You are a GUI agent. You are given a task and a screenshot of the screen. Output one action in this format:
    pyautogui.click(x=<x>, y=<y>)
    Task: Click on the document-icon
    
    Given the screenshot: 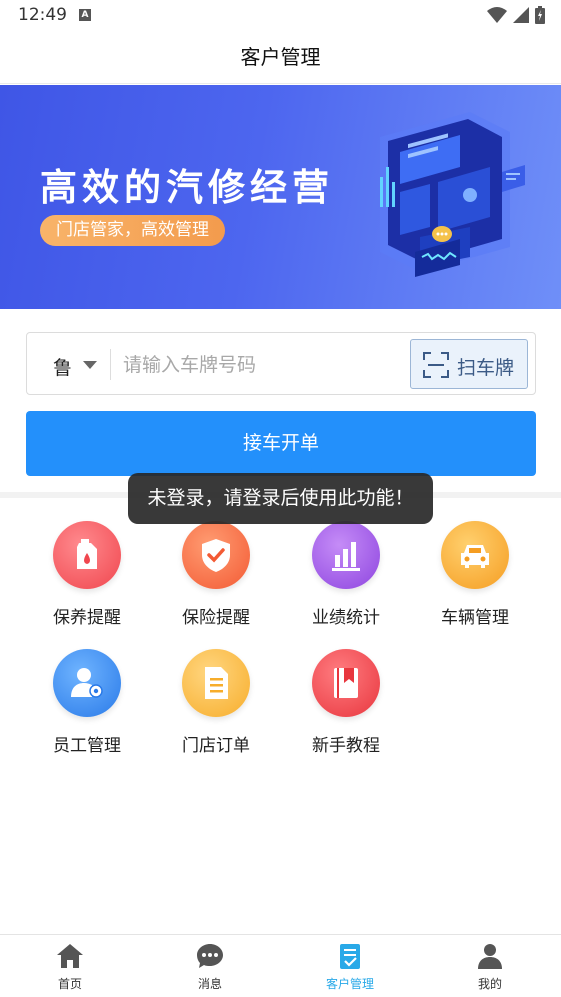 What is the action you would take?
    pyautogui.click(x=216, y=683)
    